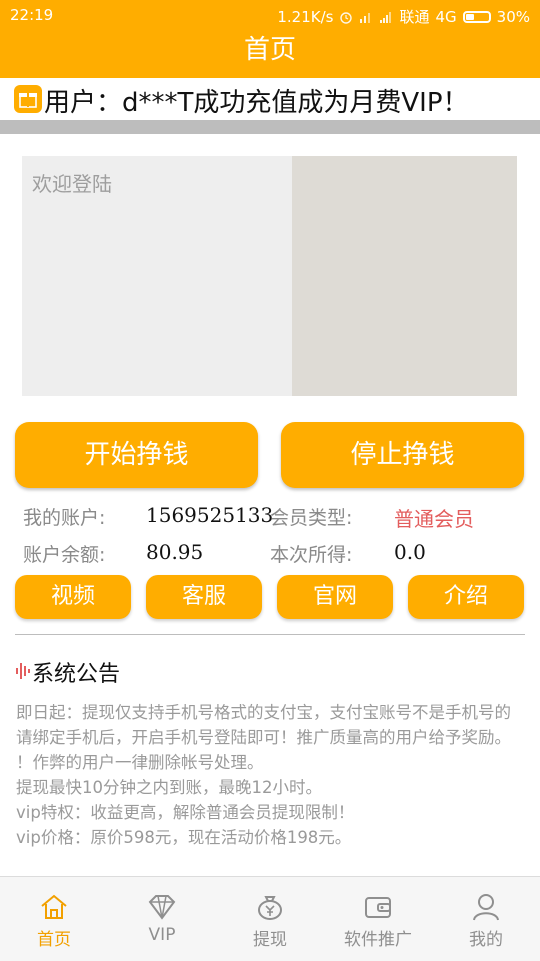  I want to click on alarm-icon, so click(346, 17).